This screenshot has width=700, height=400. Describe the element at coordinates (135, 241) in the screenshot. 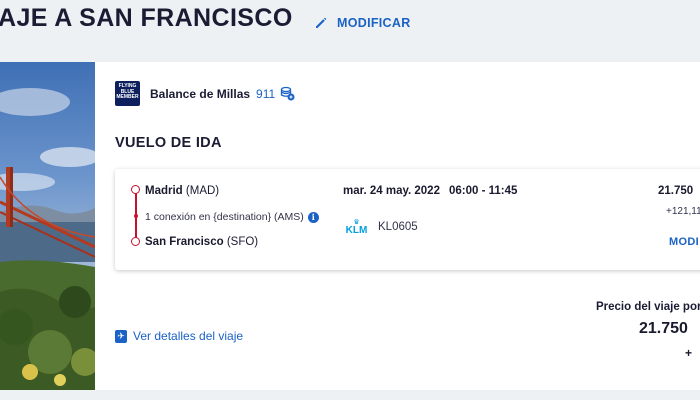

I see `destination-dot` at that location.